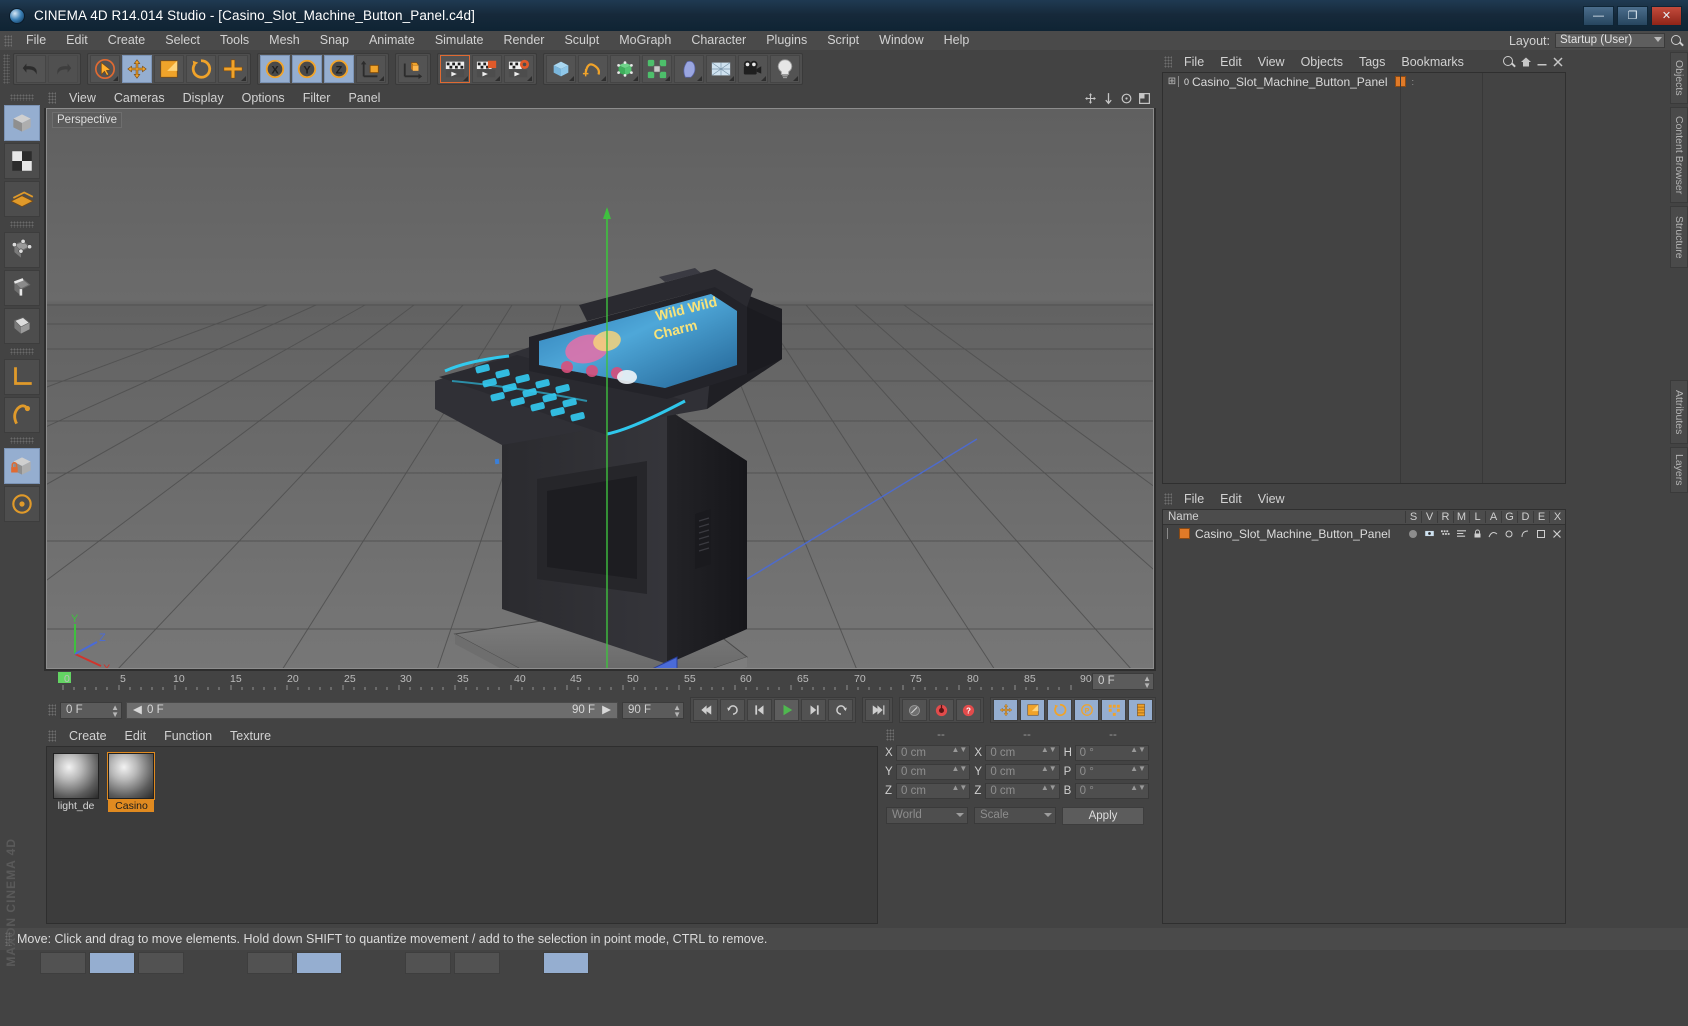  Describe the element at coordinates (1086, 710) in the screenshot. I see `parameter-key-icon: P` at that location.